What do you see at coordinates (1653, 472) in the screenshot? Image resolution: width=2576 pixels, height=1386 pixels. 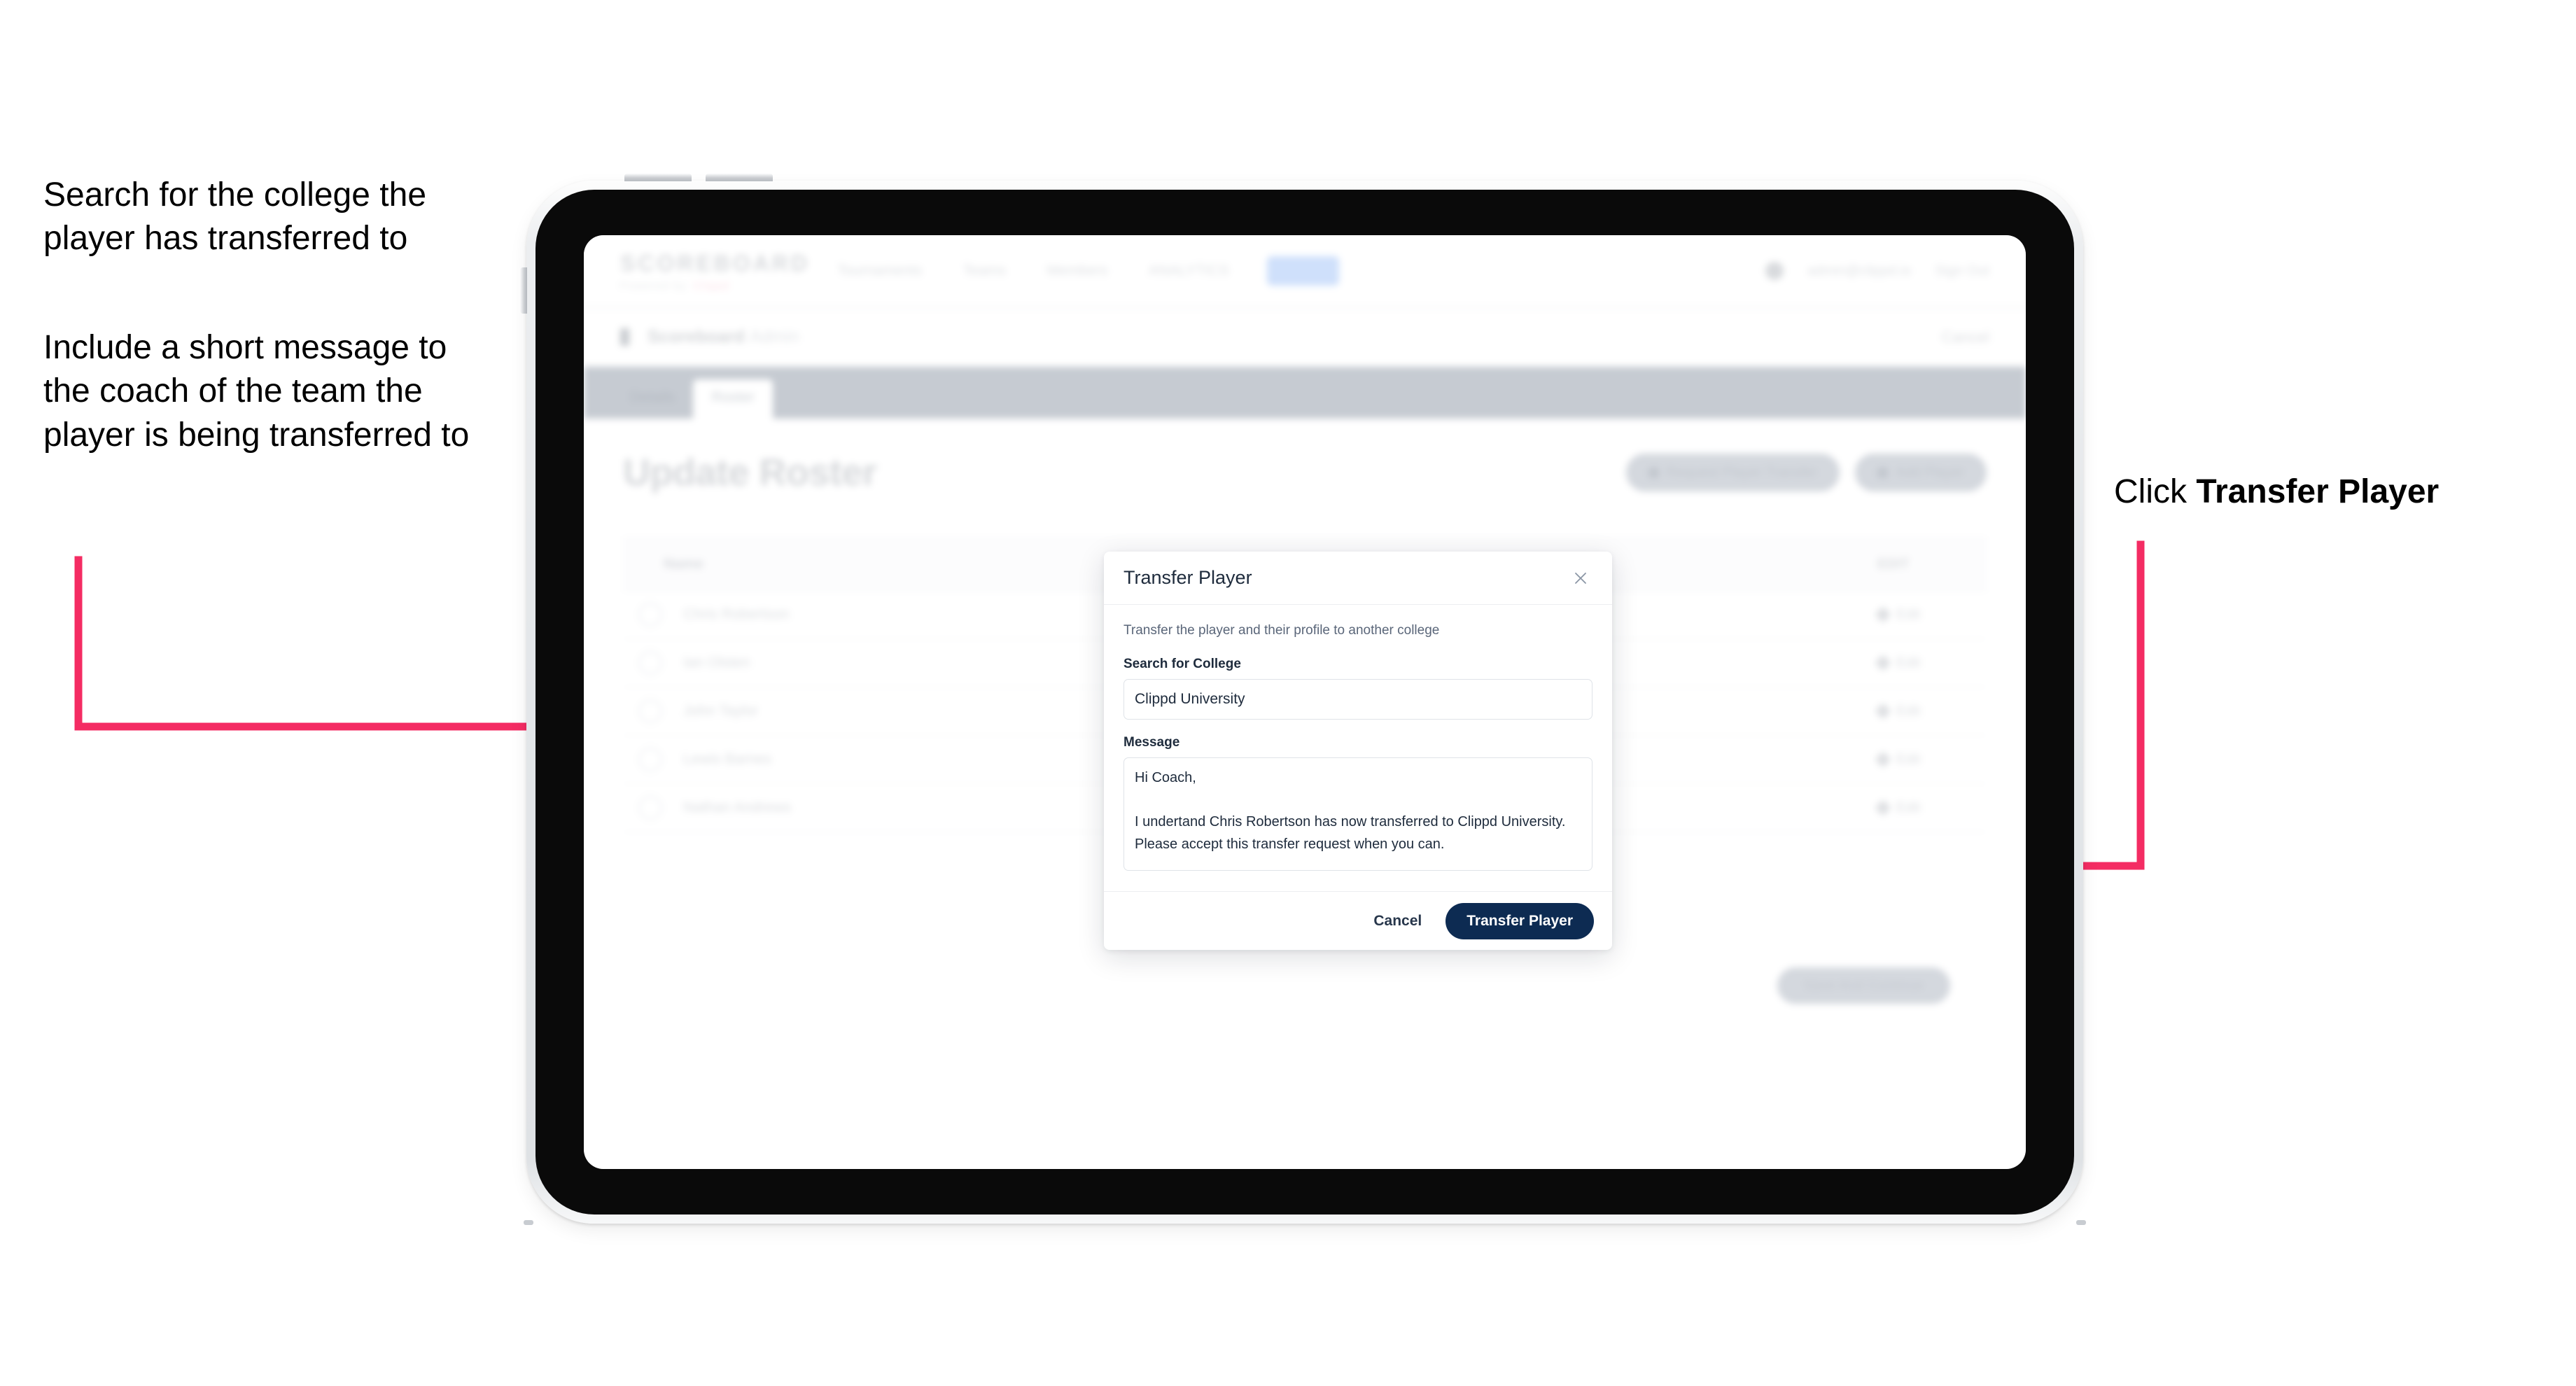 I see `transfer-icon` at bounding box center [1653, 472].